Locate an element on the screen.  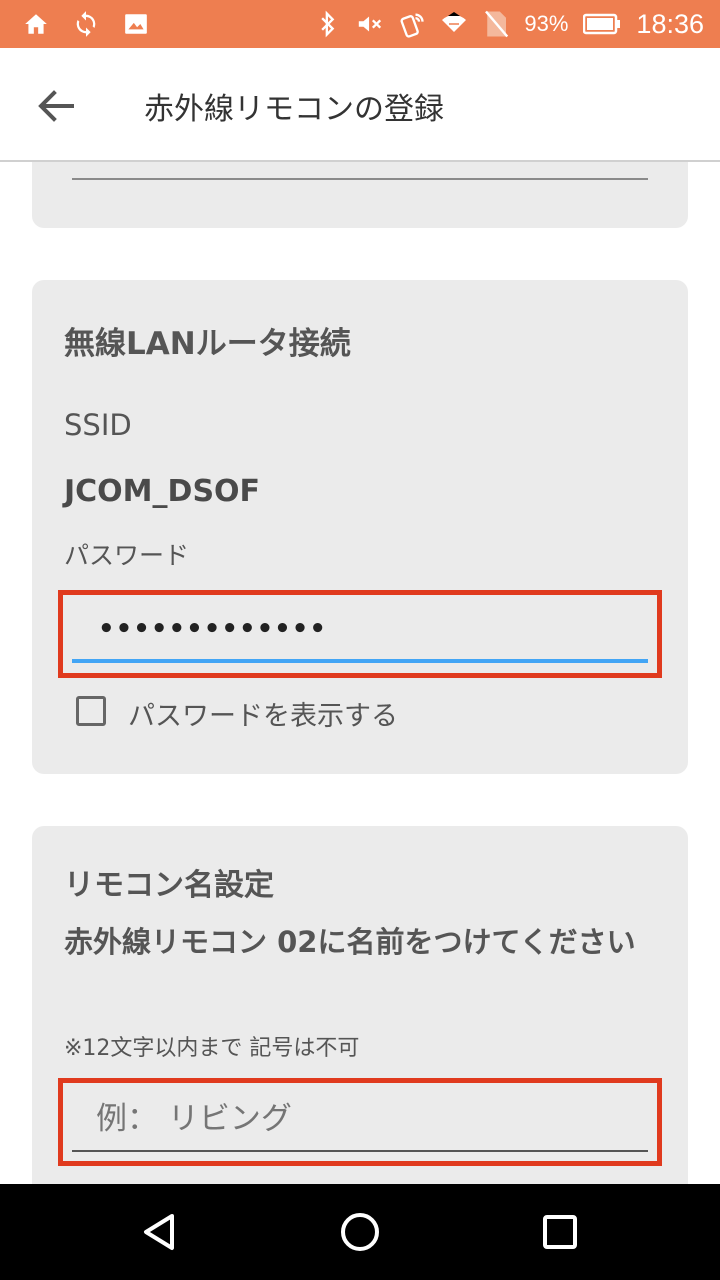
back-arrow-icon is located at coordinates (56, 112).